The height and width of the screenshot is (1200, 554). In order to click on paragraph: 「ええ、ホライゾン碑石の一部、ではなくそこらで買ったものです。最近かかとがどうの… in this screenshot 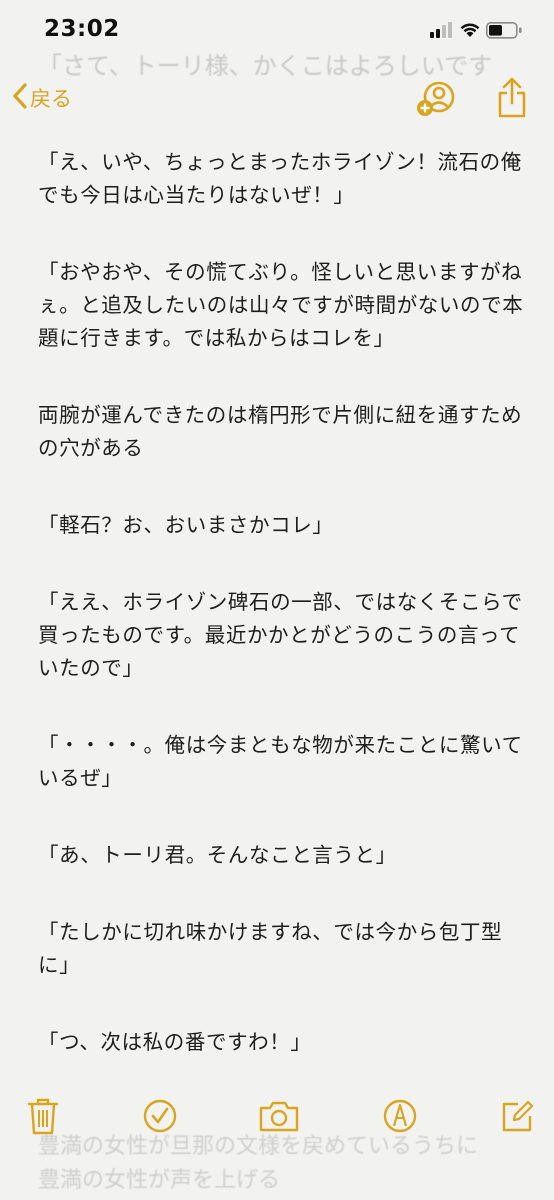, I will do `click(280, 635)`.